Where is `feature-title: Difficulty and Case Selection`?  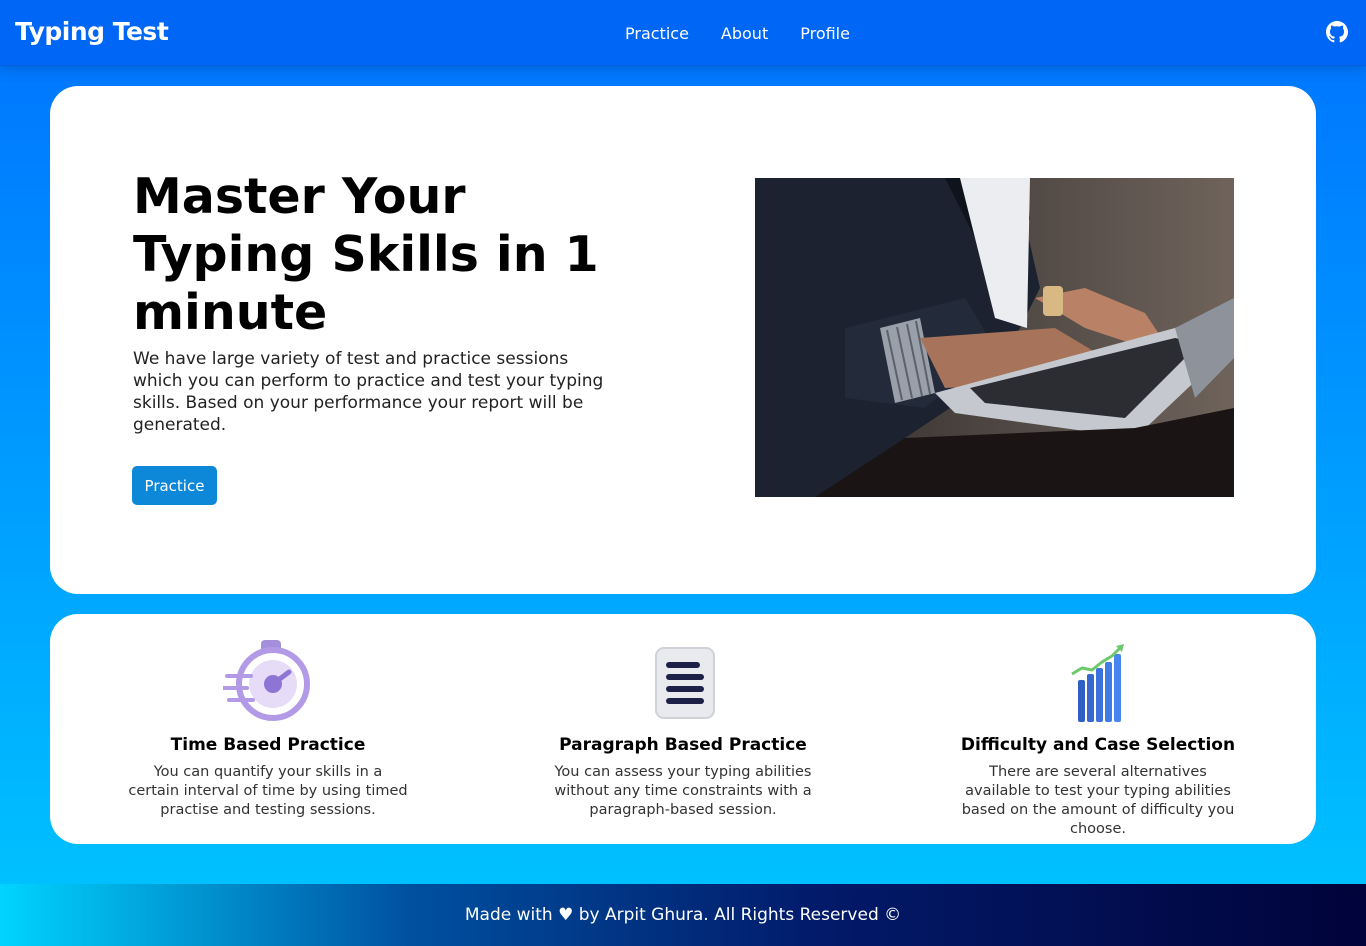 feature-title: Difficulty and Case Selection is located at coordinates (1098, 745).